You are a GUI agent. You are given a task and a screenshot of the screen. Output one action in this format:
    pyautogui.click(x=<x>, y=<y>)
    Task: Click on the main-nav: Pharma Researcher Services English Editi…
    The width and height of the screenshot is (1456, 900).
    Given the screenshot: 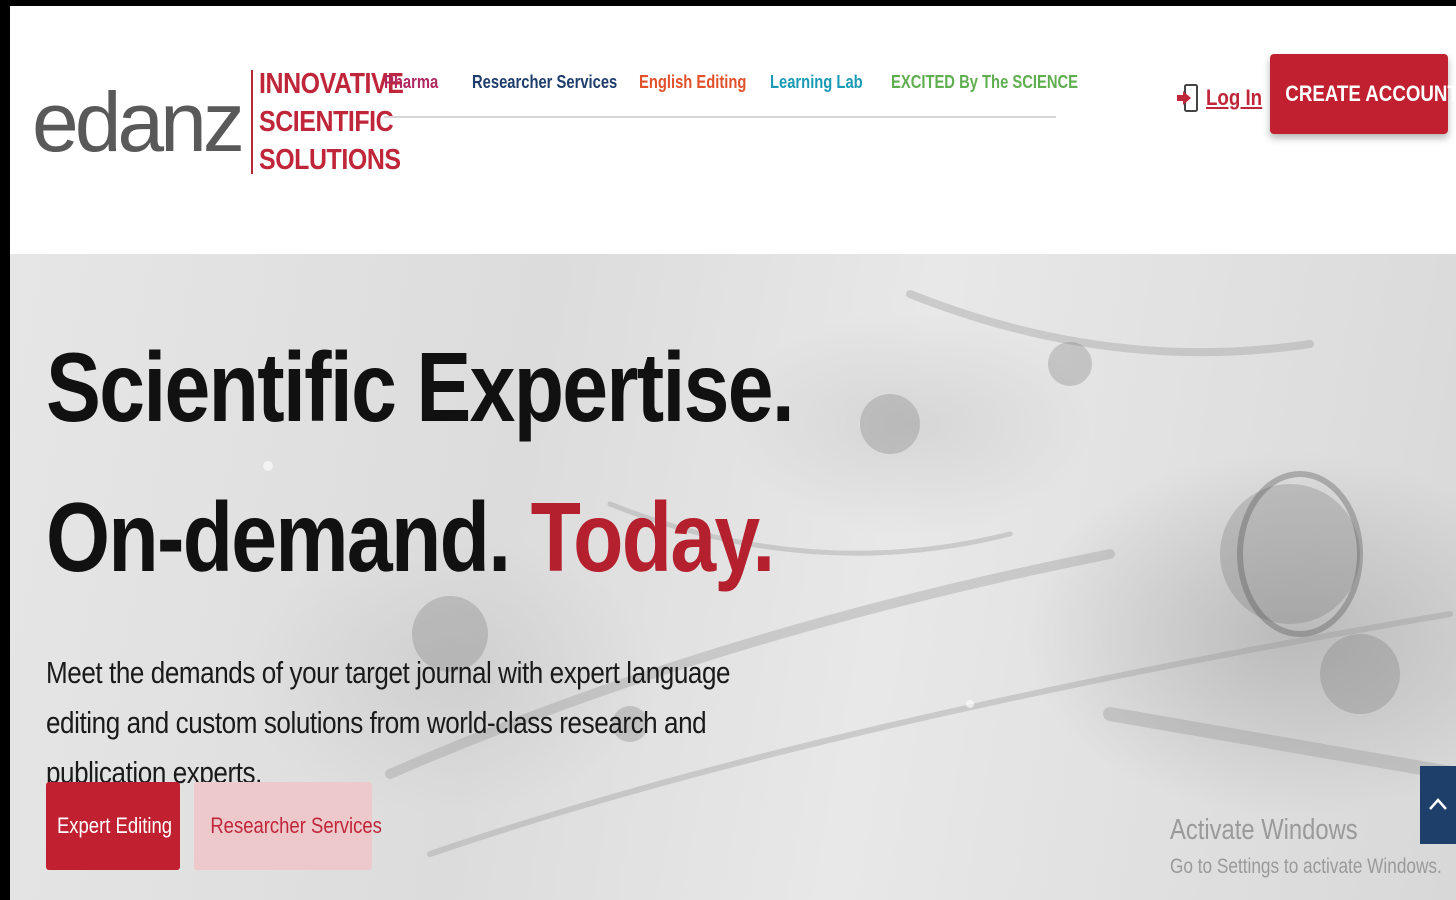 What is the action you would take?
    pyautogui.click(x=731, y=93)
    